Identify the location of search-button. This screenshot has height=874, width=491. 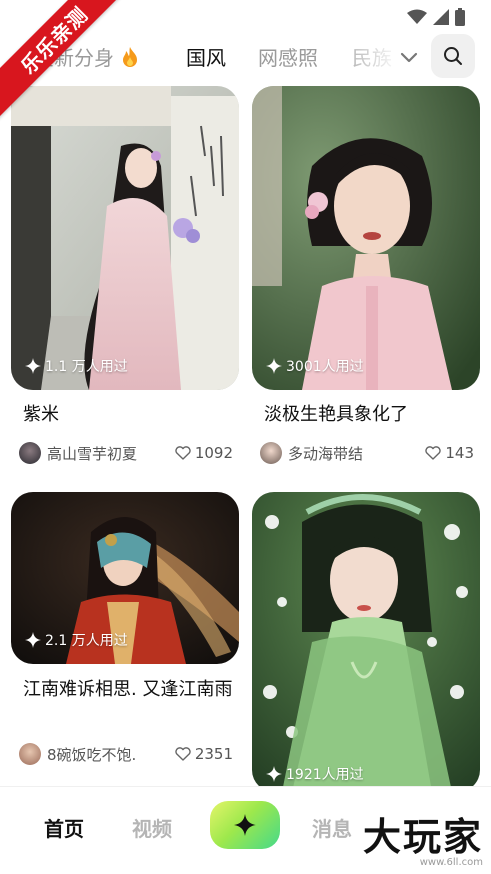
(453, 56).